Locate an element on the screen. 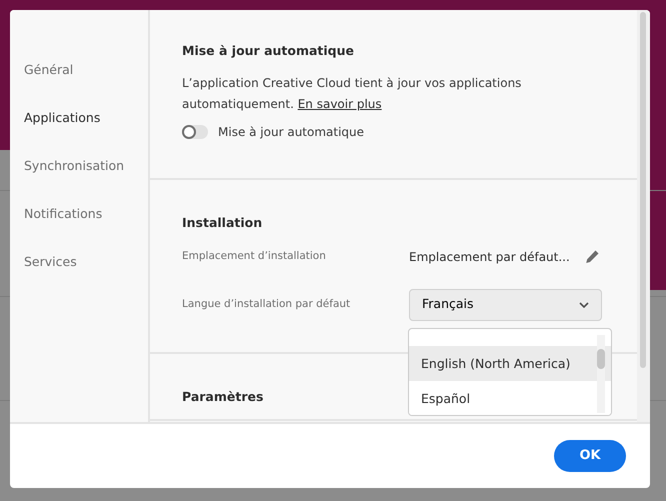 This screenshot has height=501, width=666. section-title: Installation is located at coordinates (222, 223).